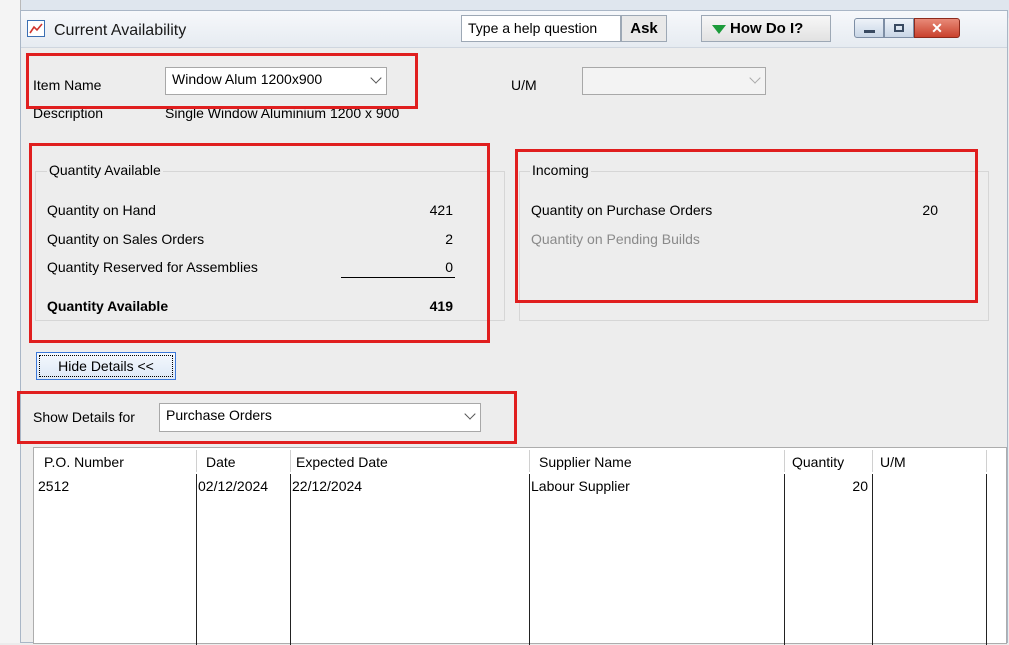 Image resolution: width=1009 pixels, height=645 pixels. Describe the element at coordinates (644, 28) in the screenshot. I see `ask-button: Ask` at that location.